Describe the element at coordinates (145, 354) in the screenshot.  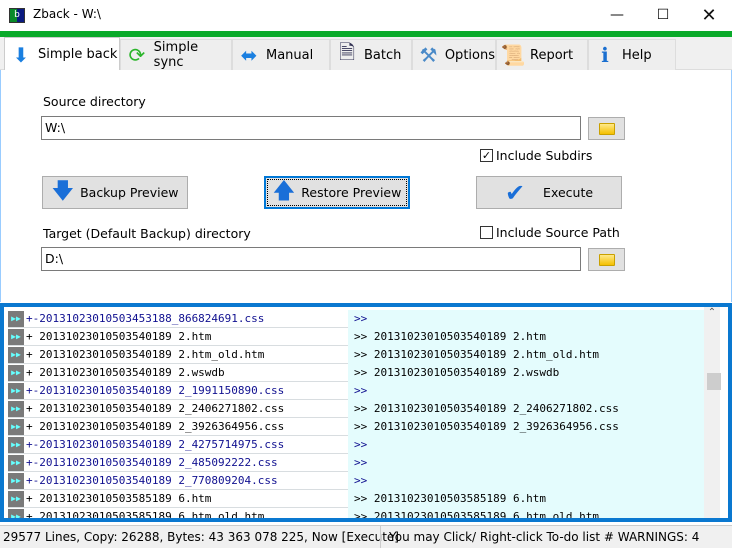
I see `source-file: + 20131023010503540189 2.htm_old.htm` at that location.